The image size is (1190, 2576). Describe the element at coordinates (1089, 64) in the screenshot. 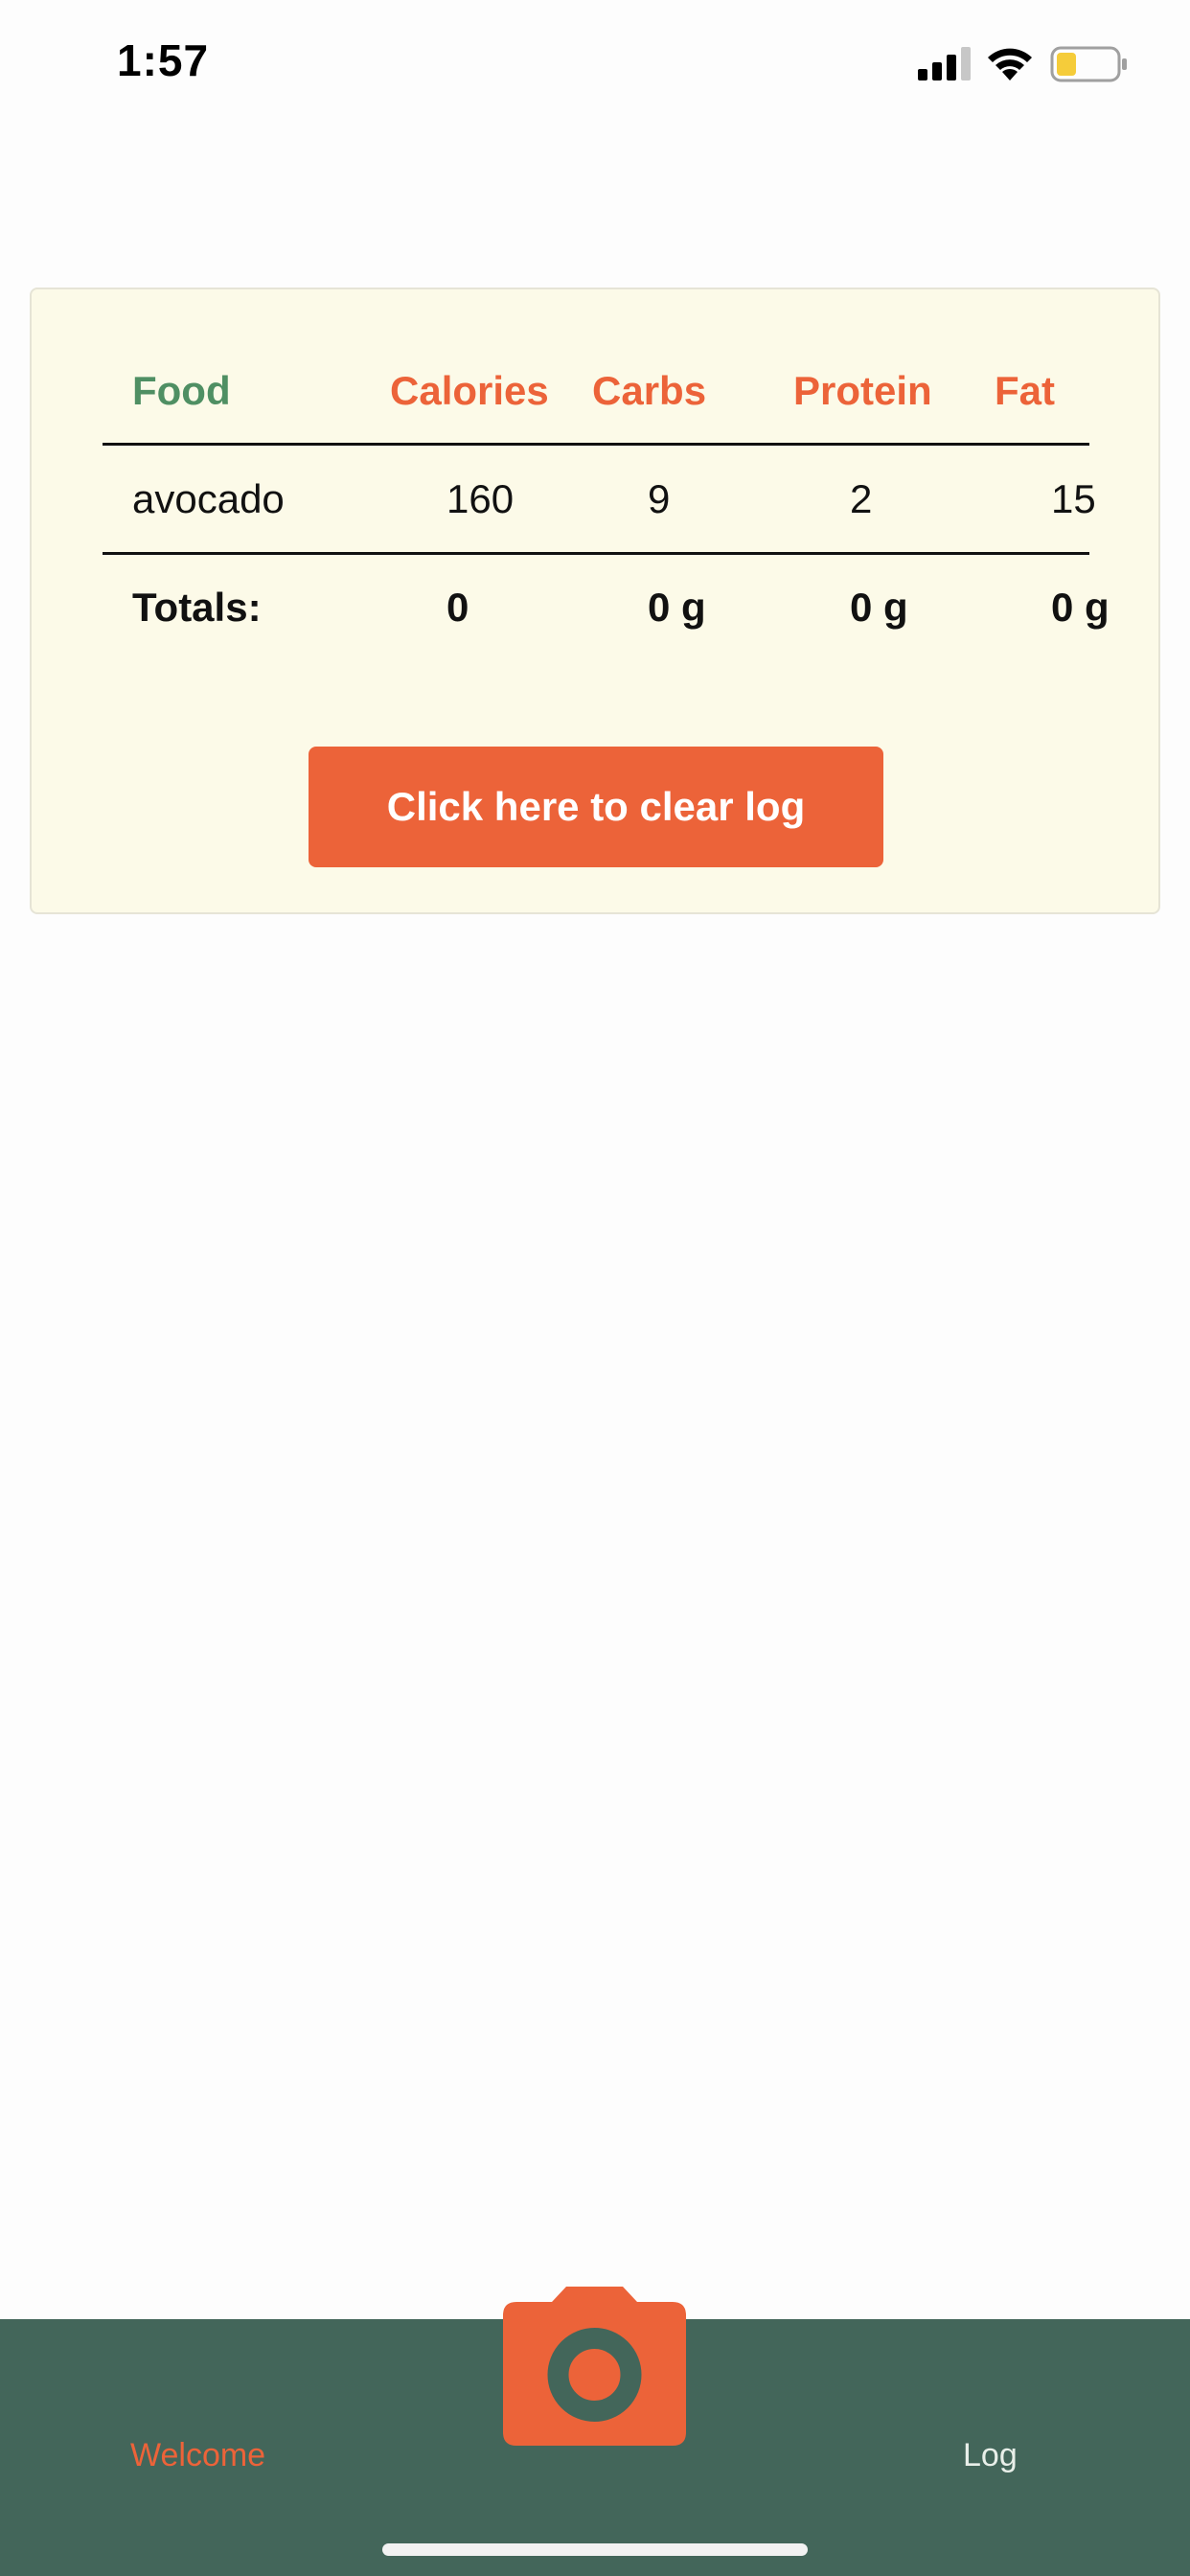

I see `battery-icon` at that location.